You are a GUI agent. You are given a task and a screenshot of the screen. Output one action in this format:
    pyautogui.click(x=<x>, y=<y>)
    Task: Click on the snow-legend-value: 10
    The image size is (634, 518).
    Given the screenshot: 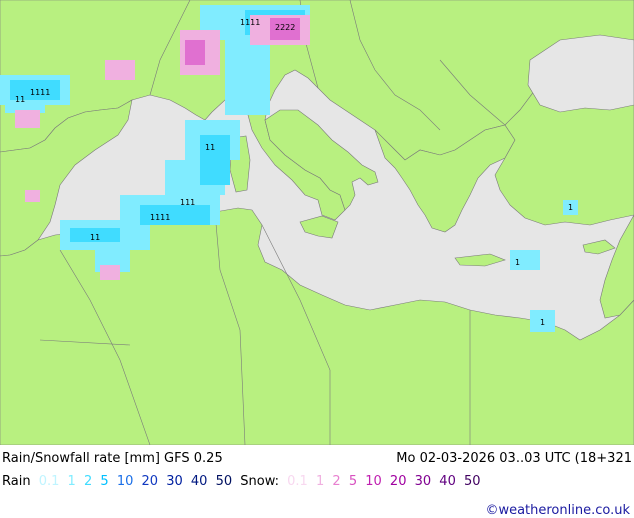 What is the action you would take?
    pyautogui.click(x=373, y=481)
    